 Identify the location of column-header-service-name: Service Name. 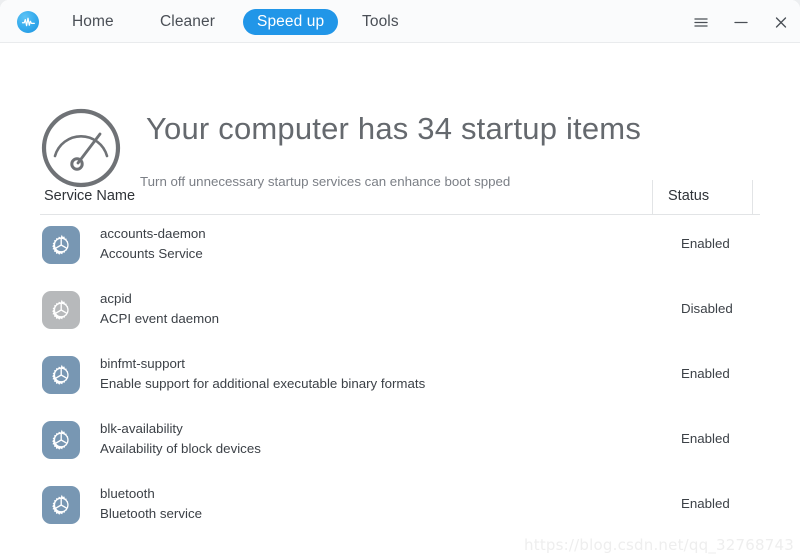
(89, 196).